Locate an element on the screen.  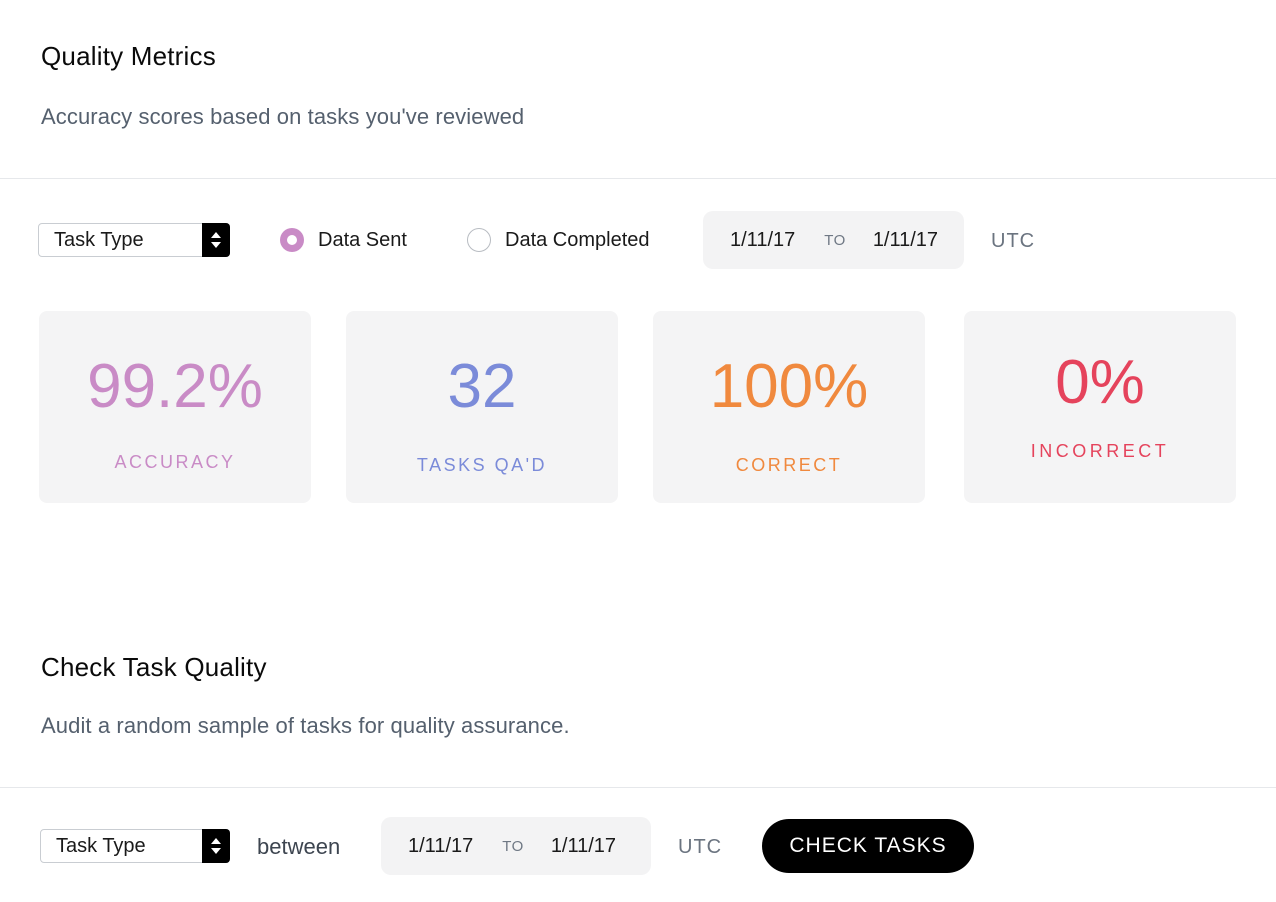
accuracy-label: ACCURACY is located at coordinates (175, 462).